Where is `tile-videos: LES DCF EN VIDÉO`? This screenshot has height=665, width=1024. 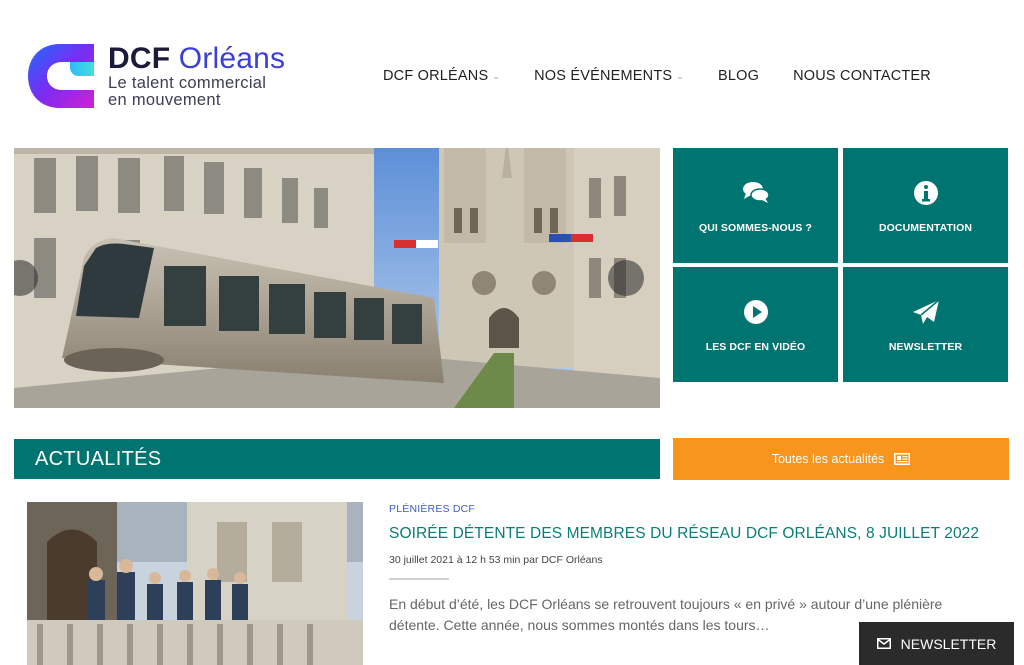
tile-videos: LES DCF EN VIDÉO is located at coordinates (755, 324).